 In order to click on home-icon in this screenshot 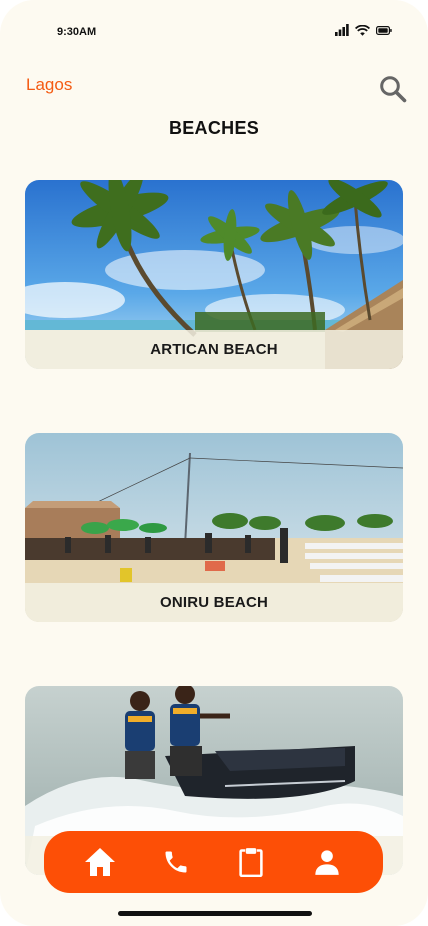, I will do `click(99, 862)`.